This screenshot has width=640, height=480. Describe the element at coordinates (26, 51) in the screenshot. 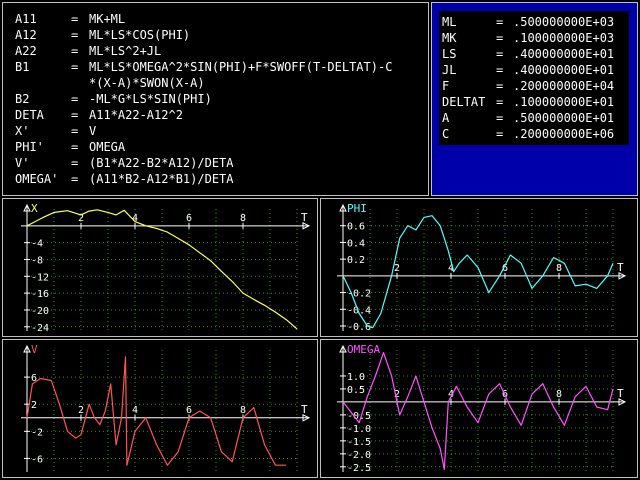

I see `equation-lhs: A22` at that location.